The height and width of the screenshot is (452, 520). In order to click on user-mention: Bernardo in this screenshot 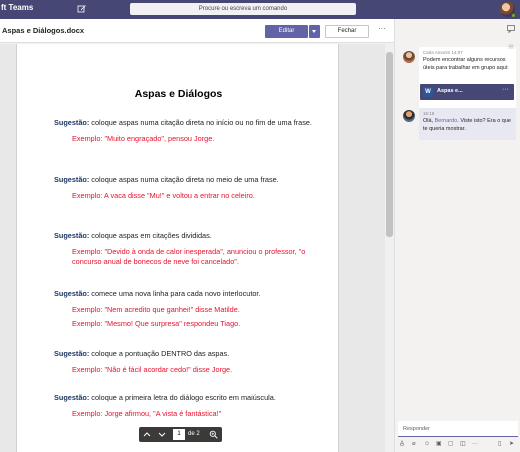, I will do `click(446, 121)`.